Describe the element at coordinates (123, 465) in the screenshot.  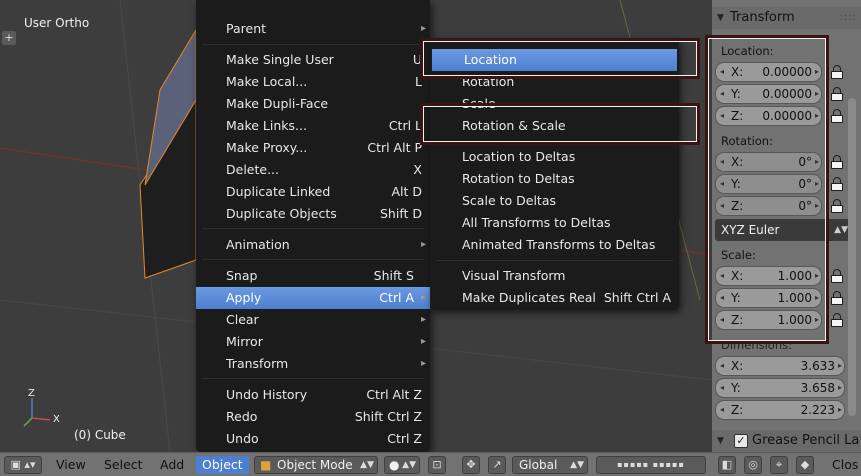
I see `select-menu: Select` at that location.